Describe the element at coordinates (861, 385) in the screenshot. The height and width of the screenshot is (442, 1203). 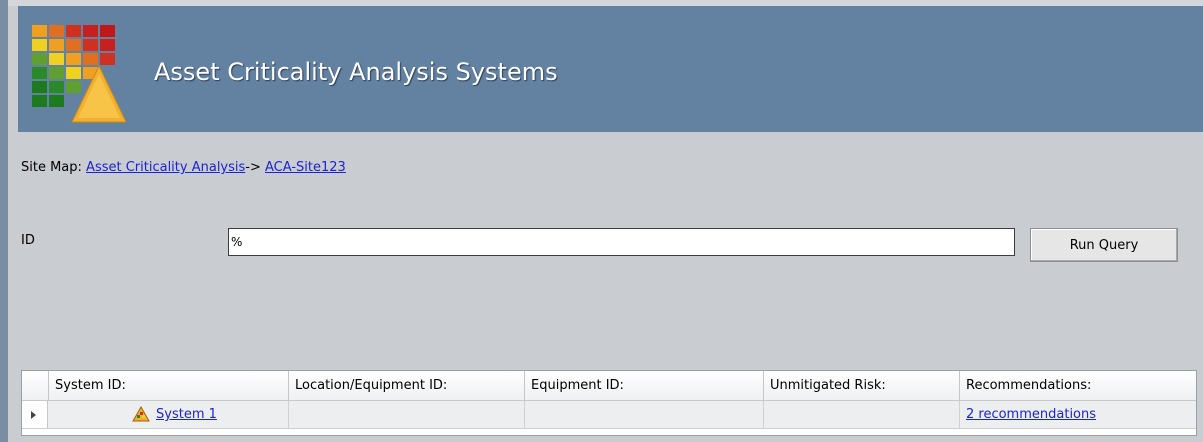
I see `column-header-unmitigated-risk: Unmitigated Risk:` at that location.